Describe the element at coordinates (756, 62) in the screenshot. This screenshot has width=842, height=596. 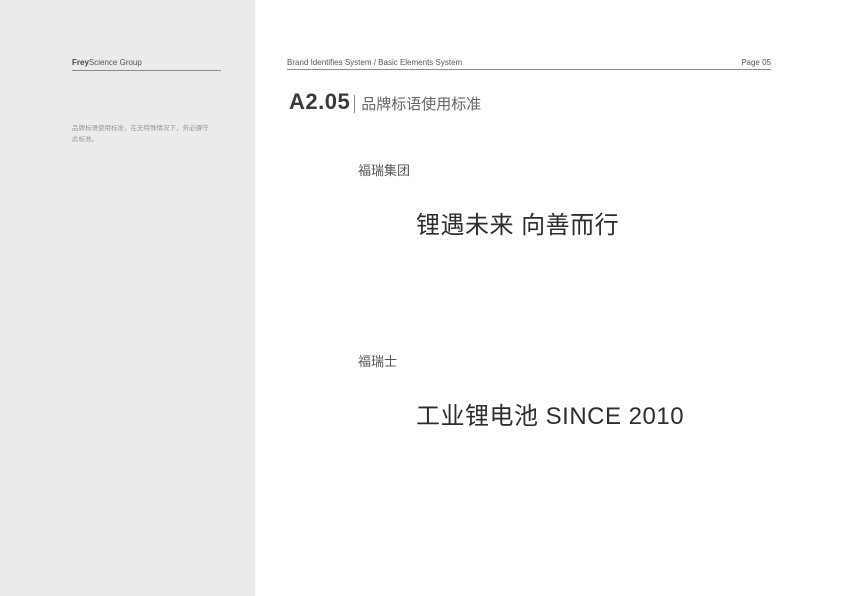
I see `page-number: Page 05` at that location.